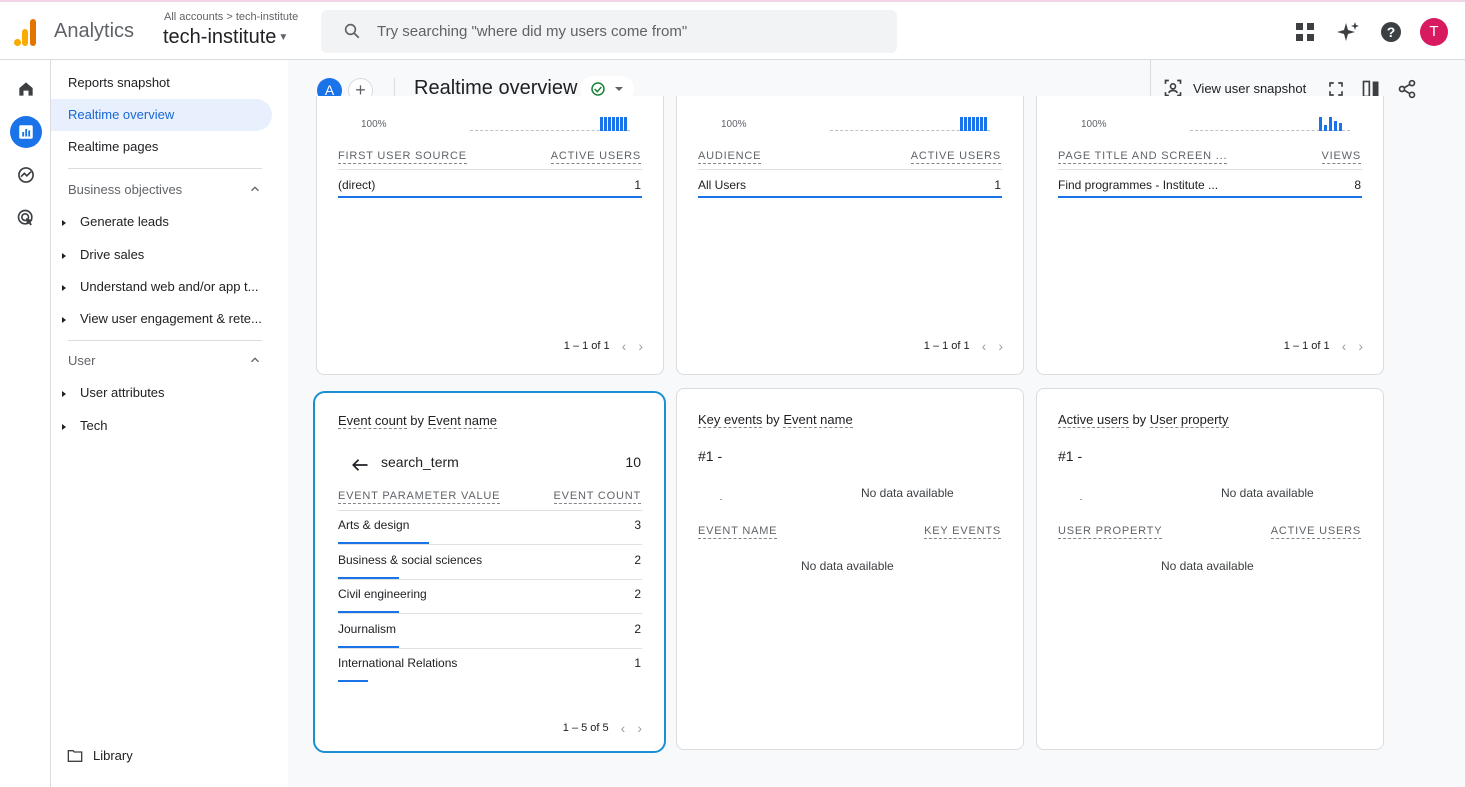  I want to click on column-header: EVENT COUNT, so click(597, 496).